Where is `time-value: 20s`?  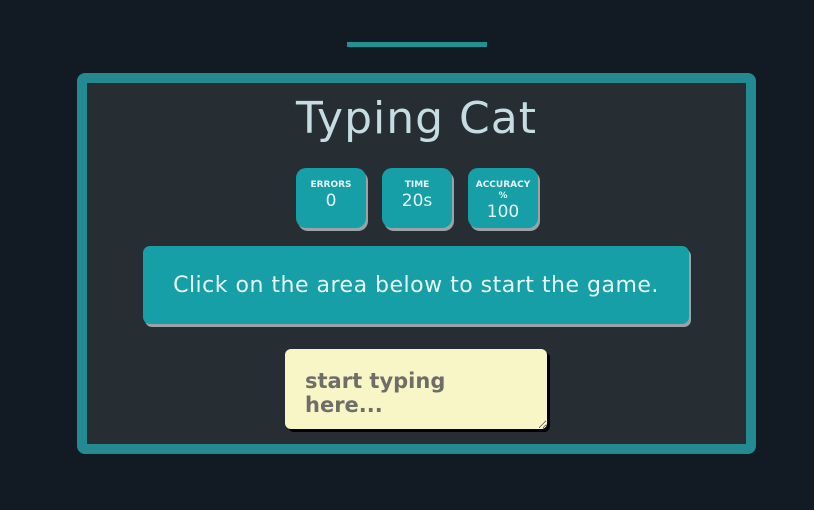
time-value: 20s is located at coordinates (417, 201).